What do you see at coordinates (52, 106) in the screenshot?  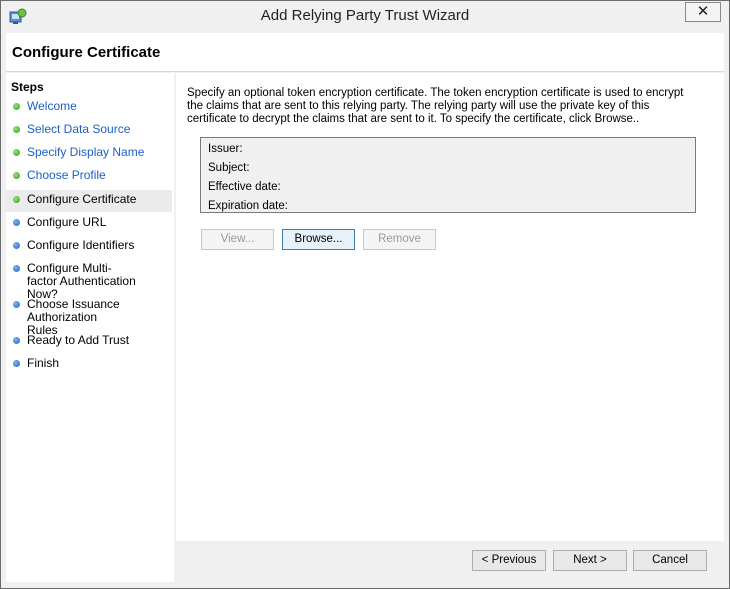 I see `step-label: Welcome` at bounding box center [52, 106].